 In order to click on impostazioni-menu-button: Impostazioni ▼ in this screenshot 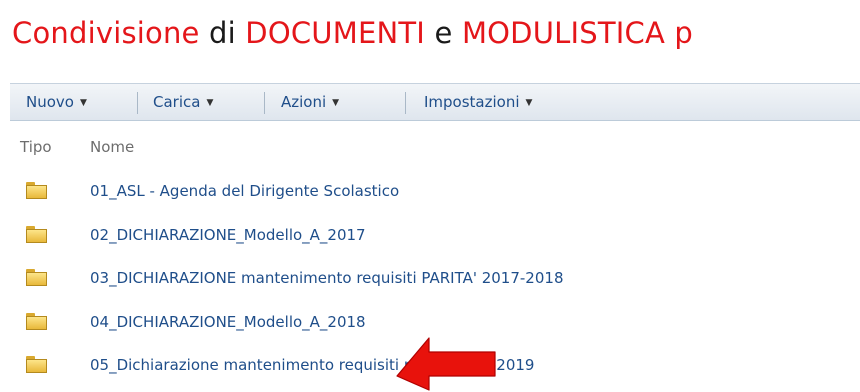, I will do `click(478, 102)`.